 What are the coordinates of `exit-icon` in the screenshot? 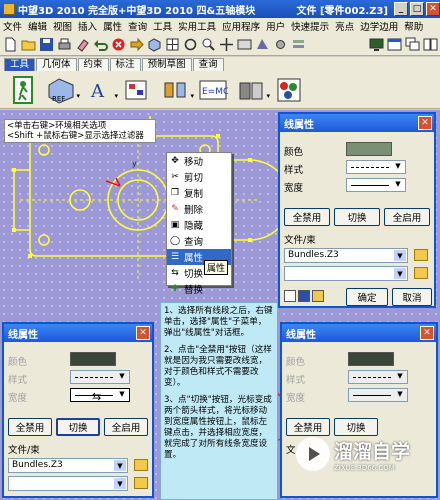 It's located at (23, 90).